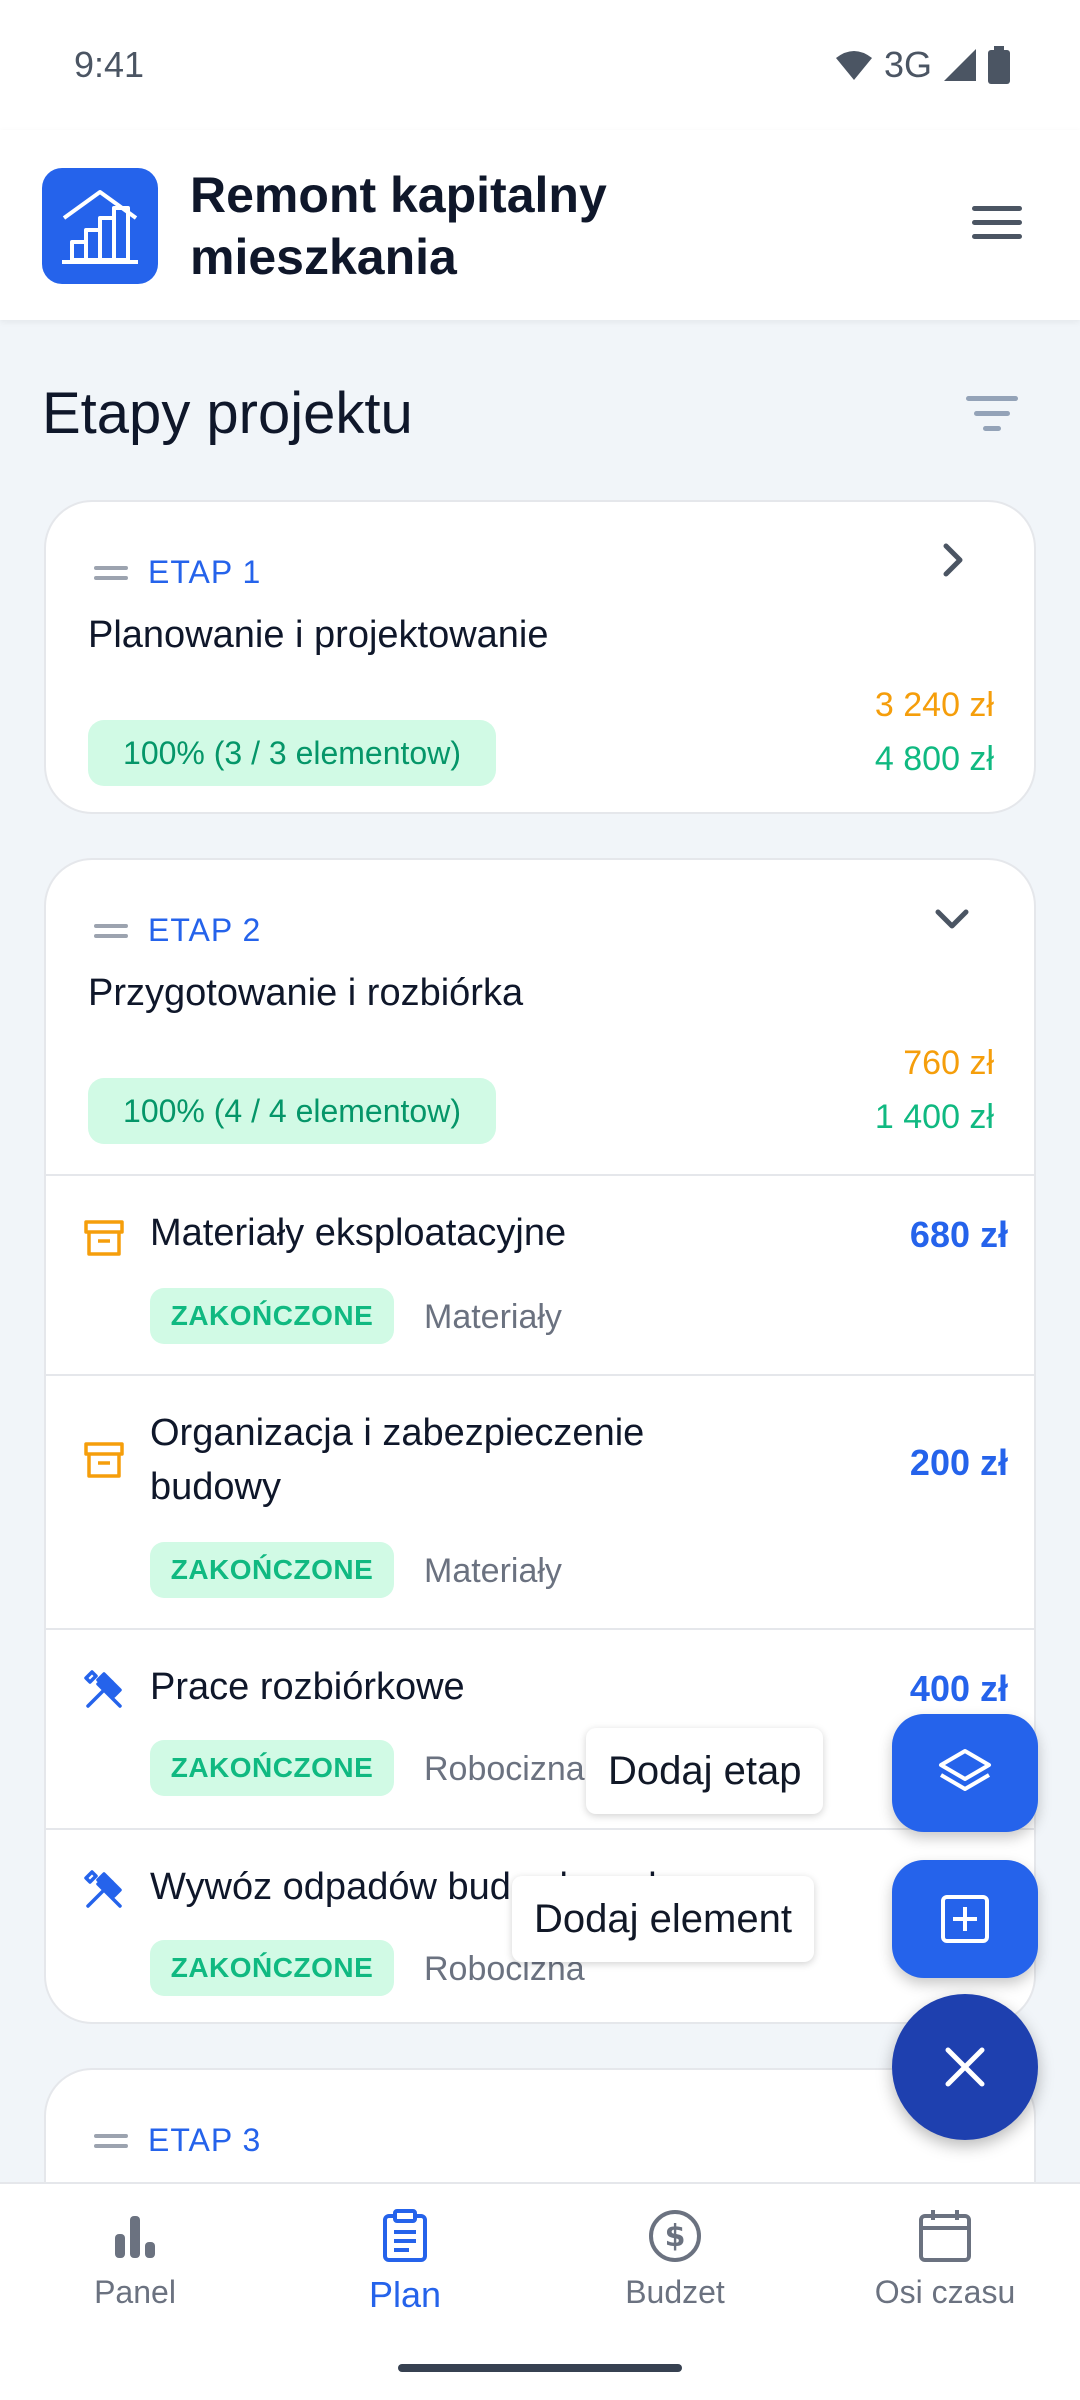 The image size is (1080, 2400). Describe the element at coordinates (853, 65) in the screenshot. I see `wifi-icon` at that location.